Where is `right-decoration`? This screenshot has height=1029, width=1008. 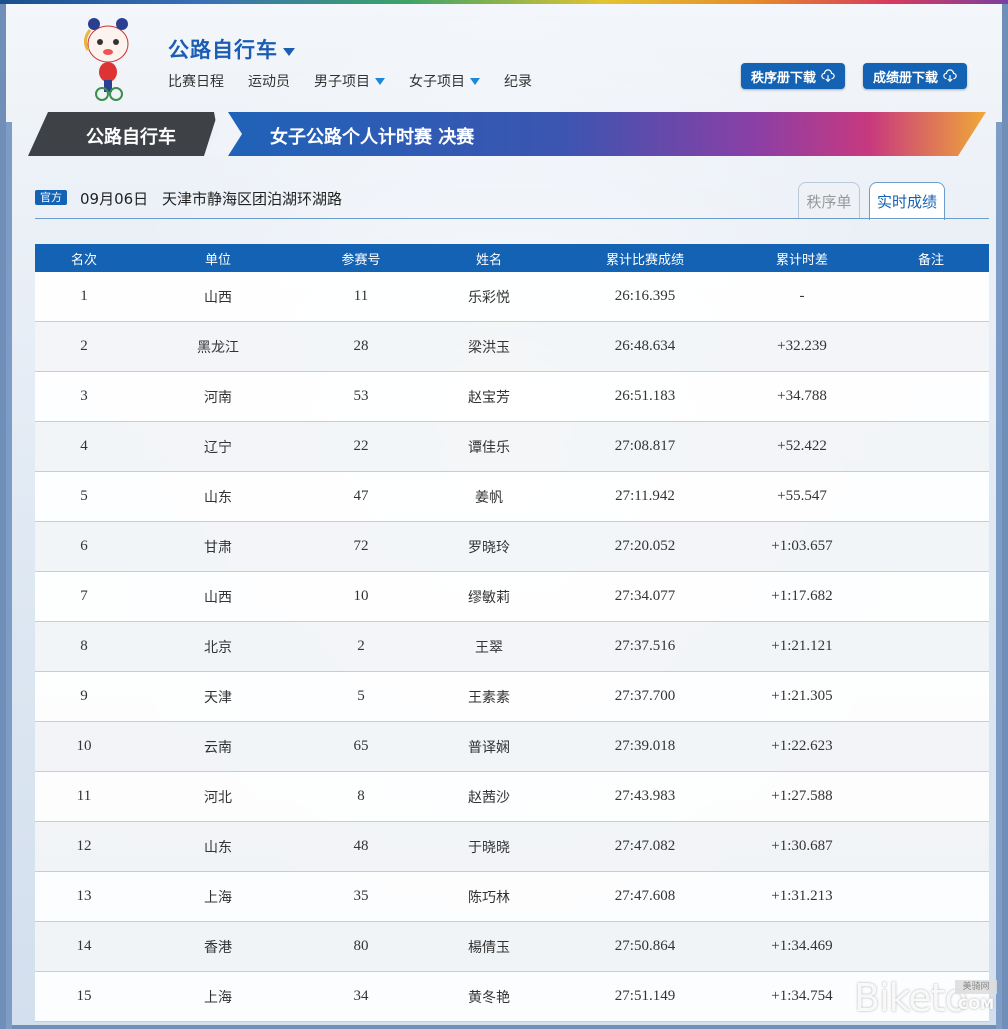 right-decoration is located at coordinates (999, 575).